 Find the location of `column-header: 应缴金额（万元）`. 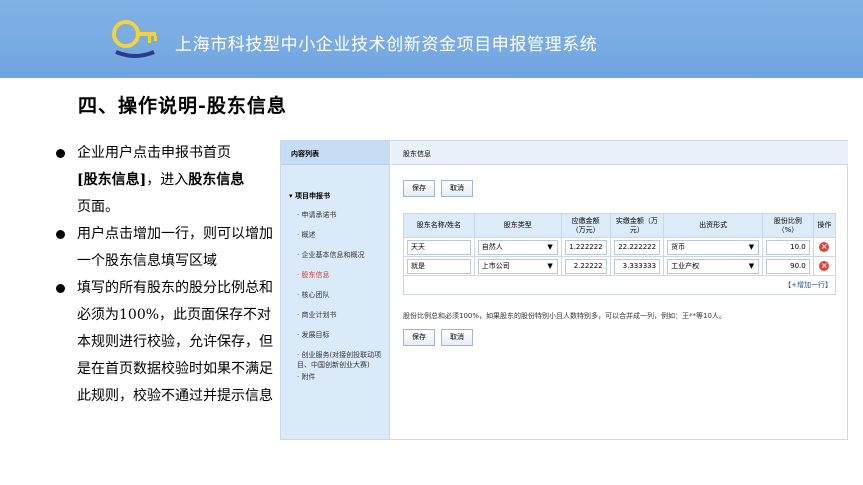

column-header: 应缴金额（万元） is located at coordinates (585, 225).